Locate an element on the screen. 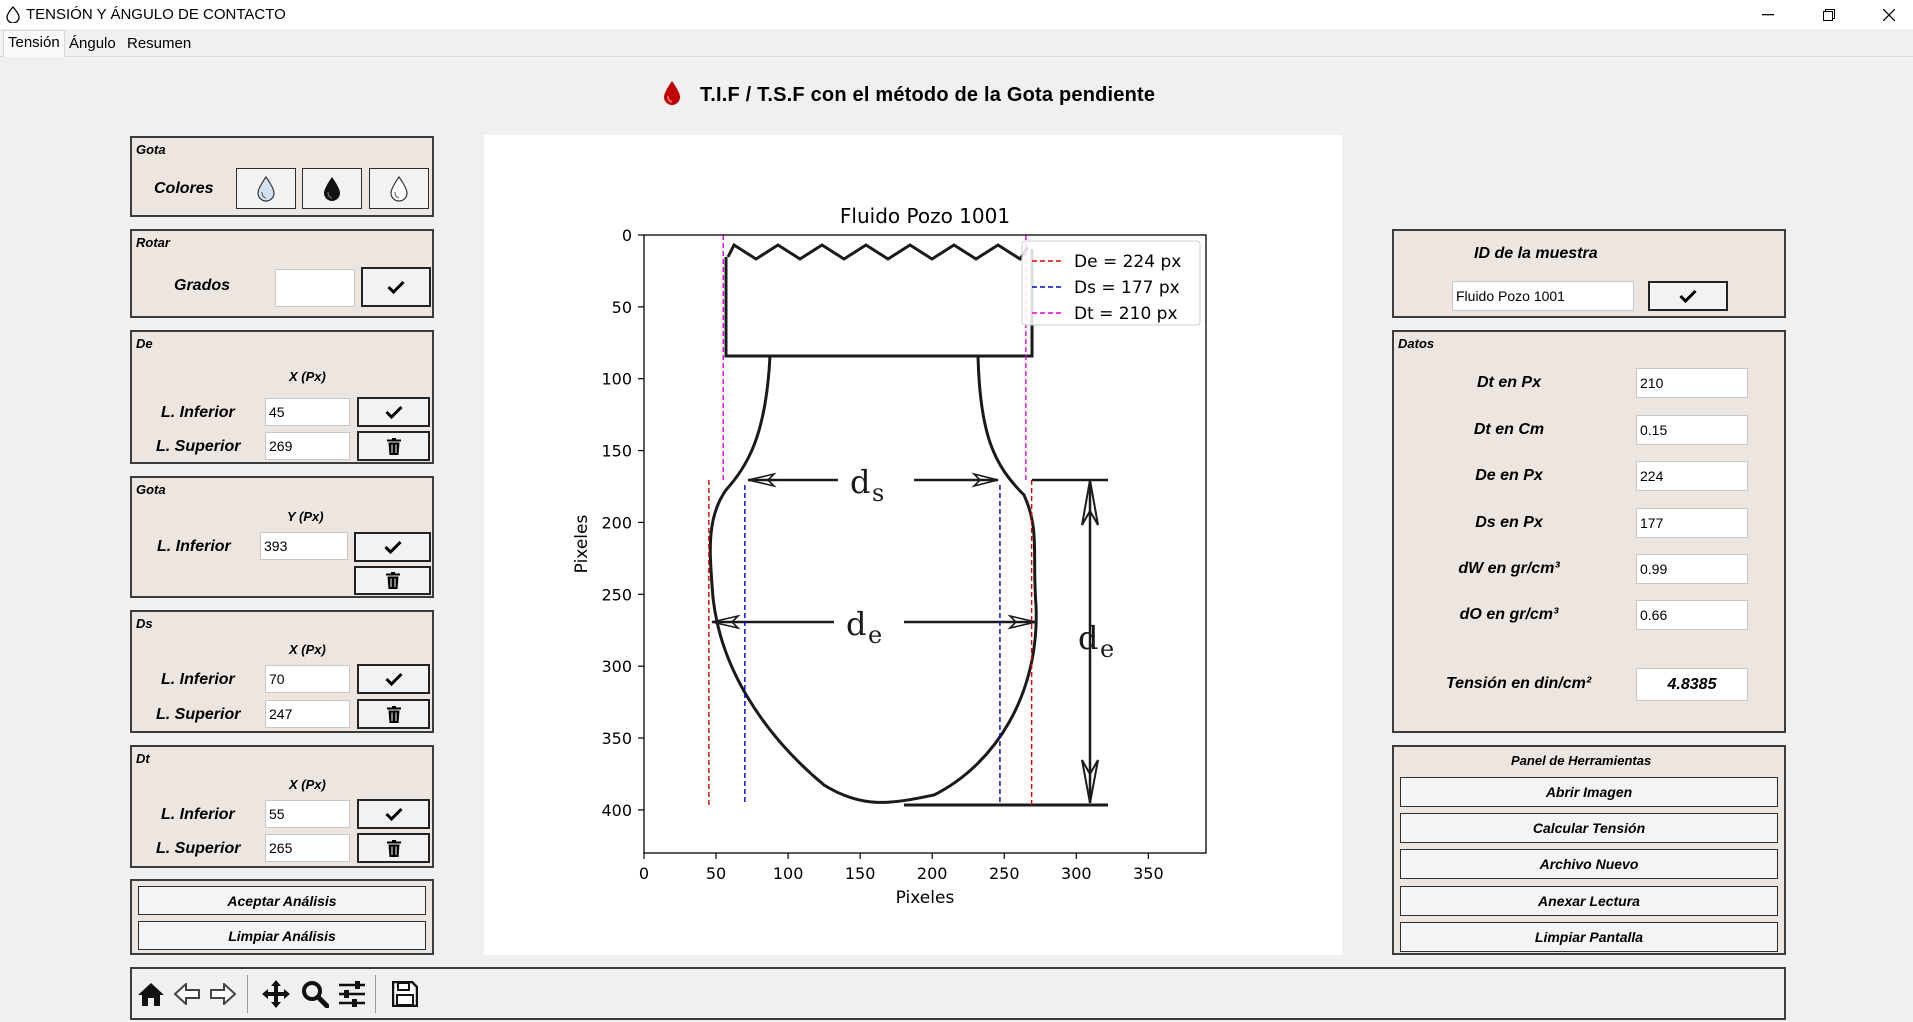 The image size is (1913, 1022). de-apply-button is located at coordinates (393, 412).